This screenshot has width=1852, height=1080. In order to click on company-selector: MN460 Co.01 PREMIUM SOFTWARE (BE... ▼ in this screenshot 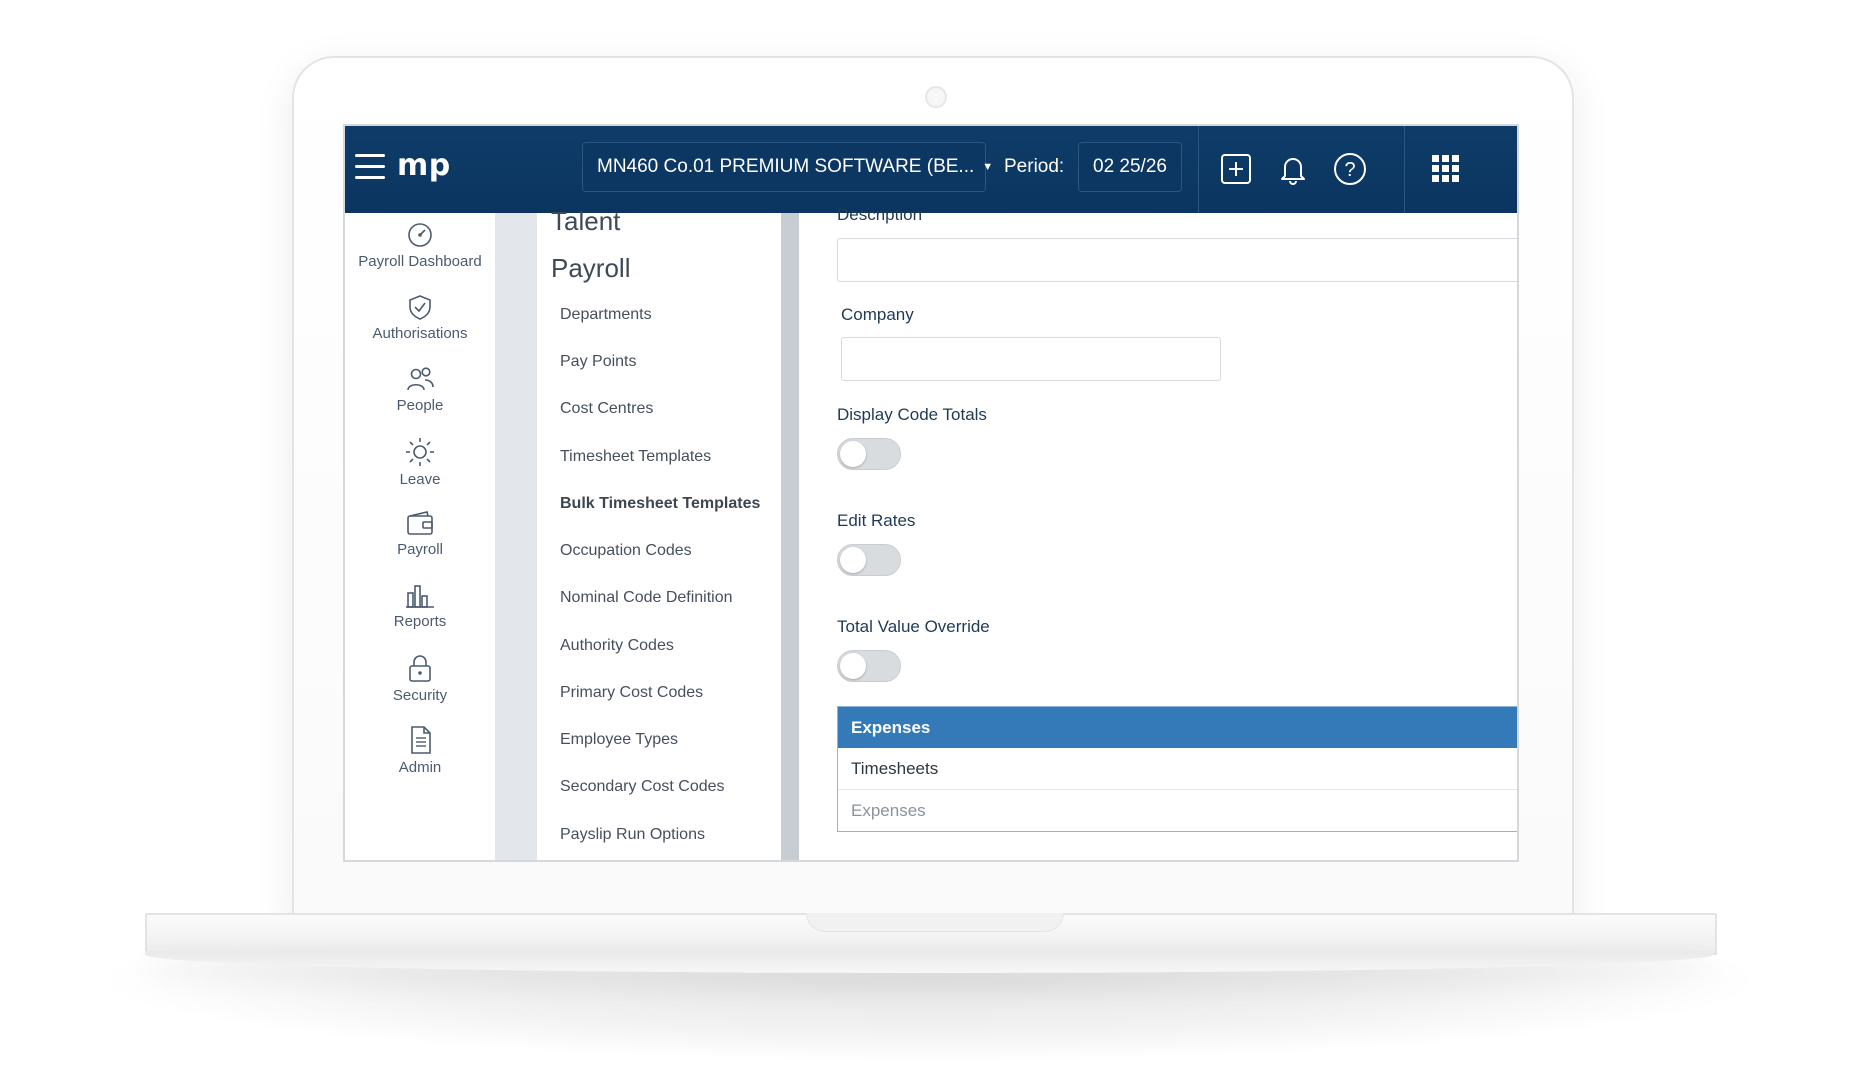, I will do `click(787, 167)`.